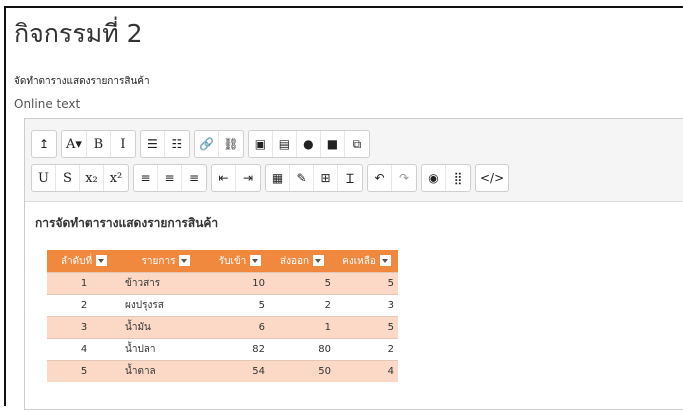  I want to click on activity-description: จัดทำตารางแสดงรายการสินค้า, so click(82, 81).